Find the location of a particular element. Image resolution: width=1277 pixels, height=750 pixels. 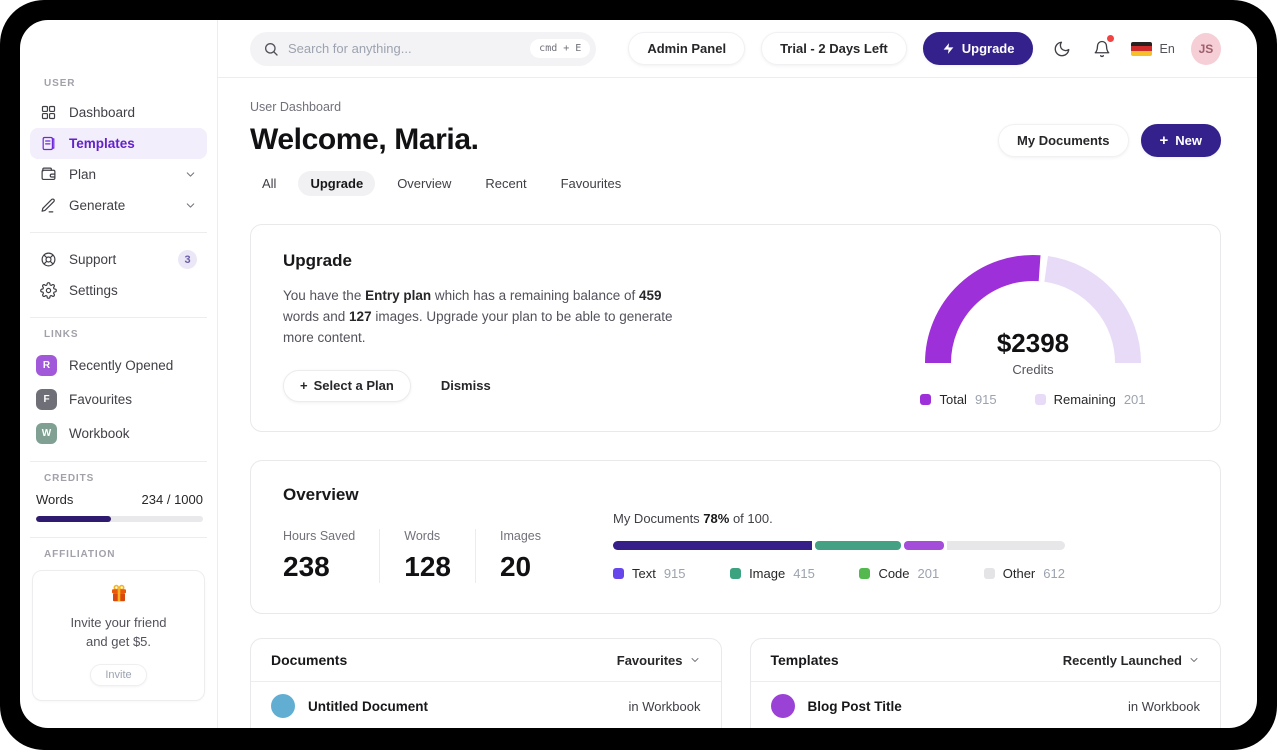

document-location: in Workbook is located at coordinates (664, 706).